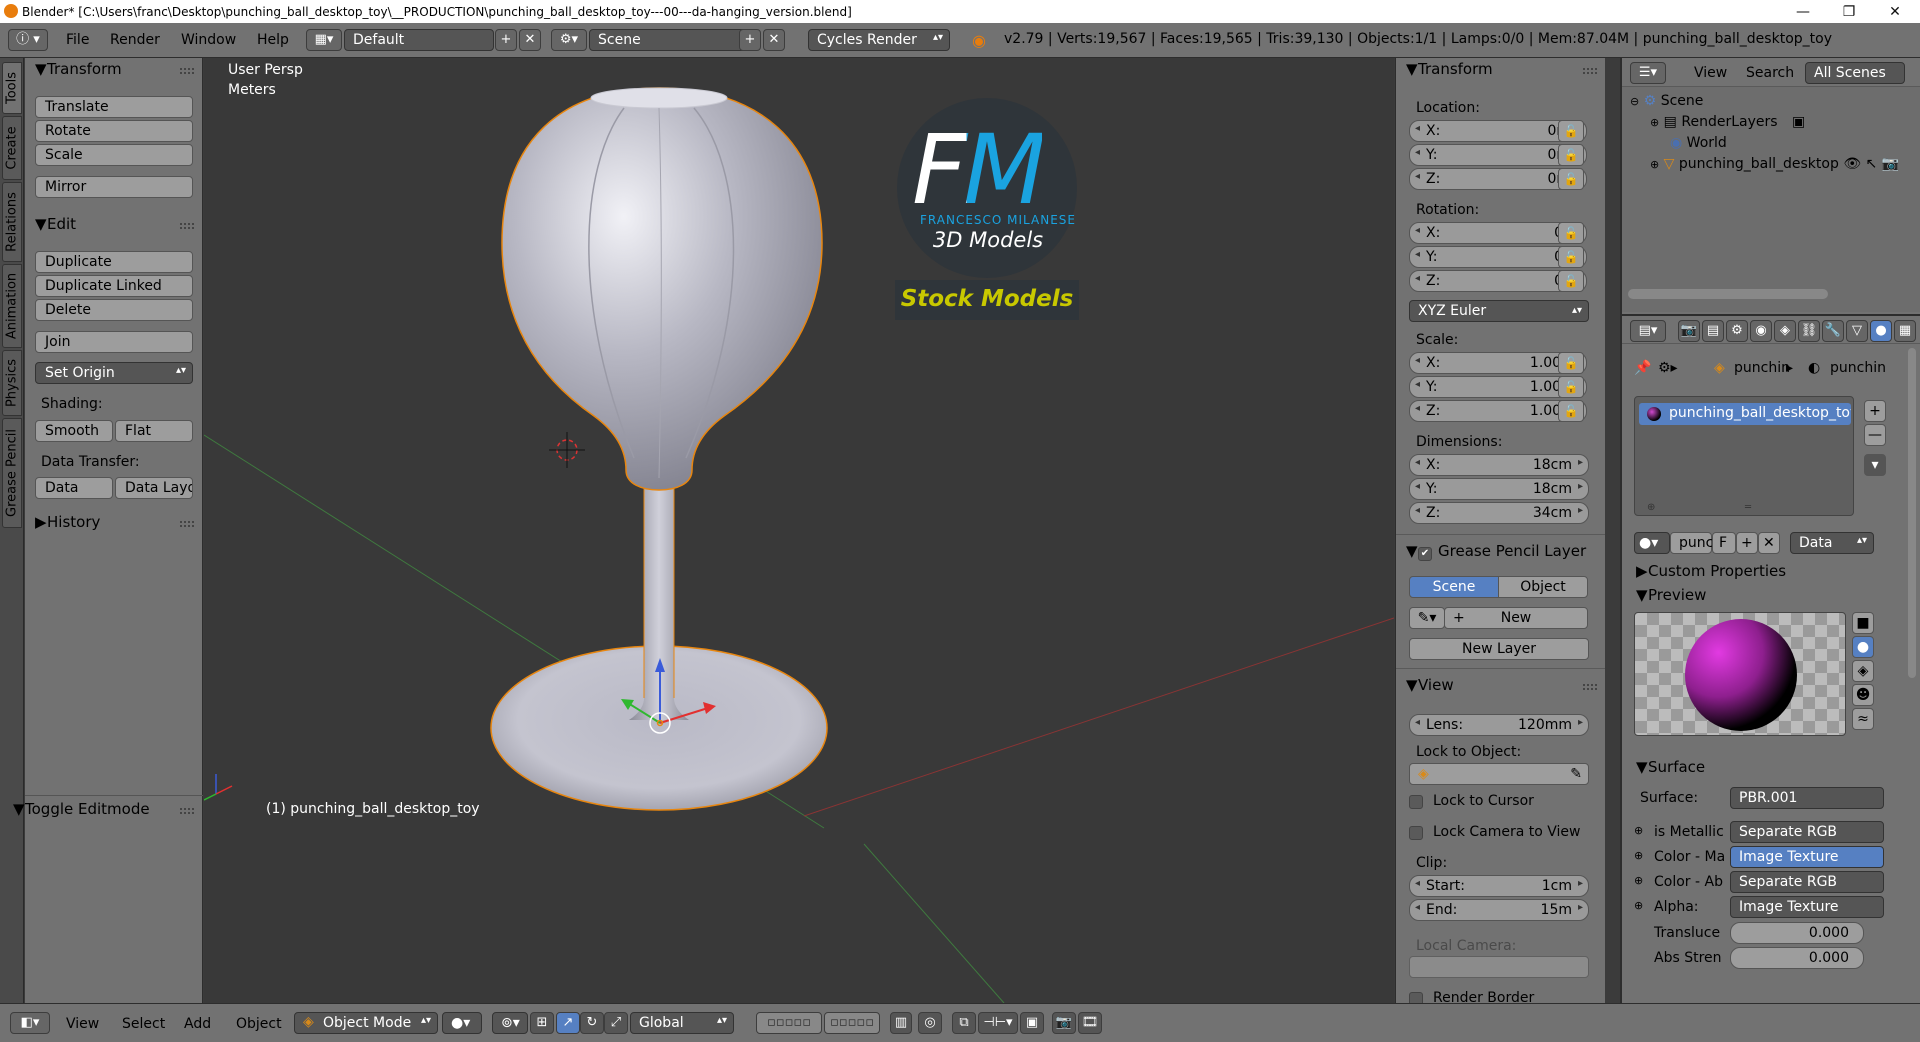 This screenshot has height=1042, width=1920. Describe the element at coordinates (1724, 543) in the screenshot. I see `fake-user-button: F` at that location.